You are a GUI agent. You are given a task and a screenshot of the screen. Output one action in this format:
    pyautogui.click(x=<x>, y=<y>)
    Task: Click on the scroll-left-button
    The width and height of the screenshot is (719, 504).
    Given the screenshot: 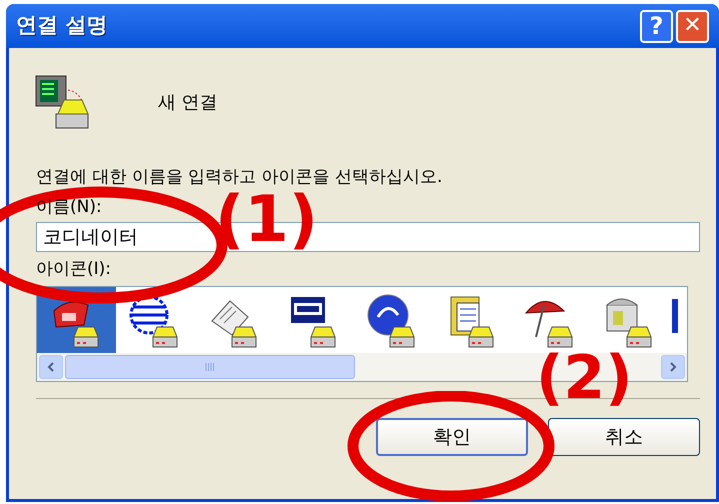 What is the action you would take?
    pyautogui.click(x=51, y=367)
    